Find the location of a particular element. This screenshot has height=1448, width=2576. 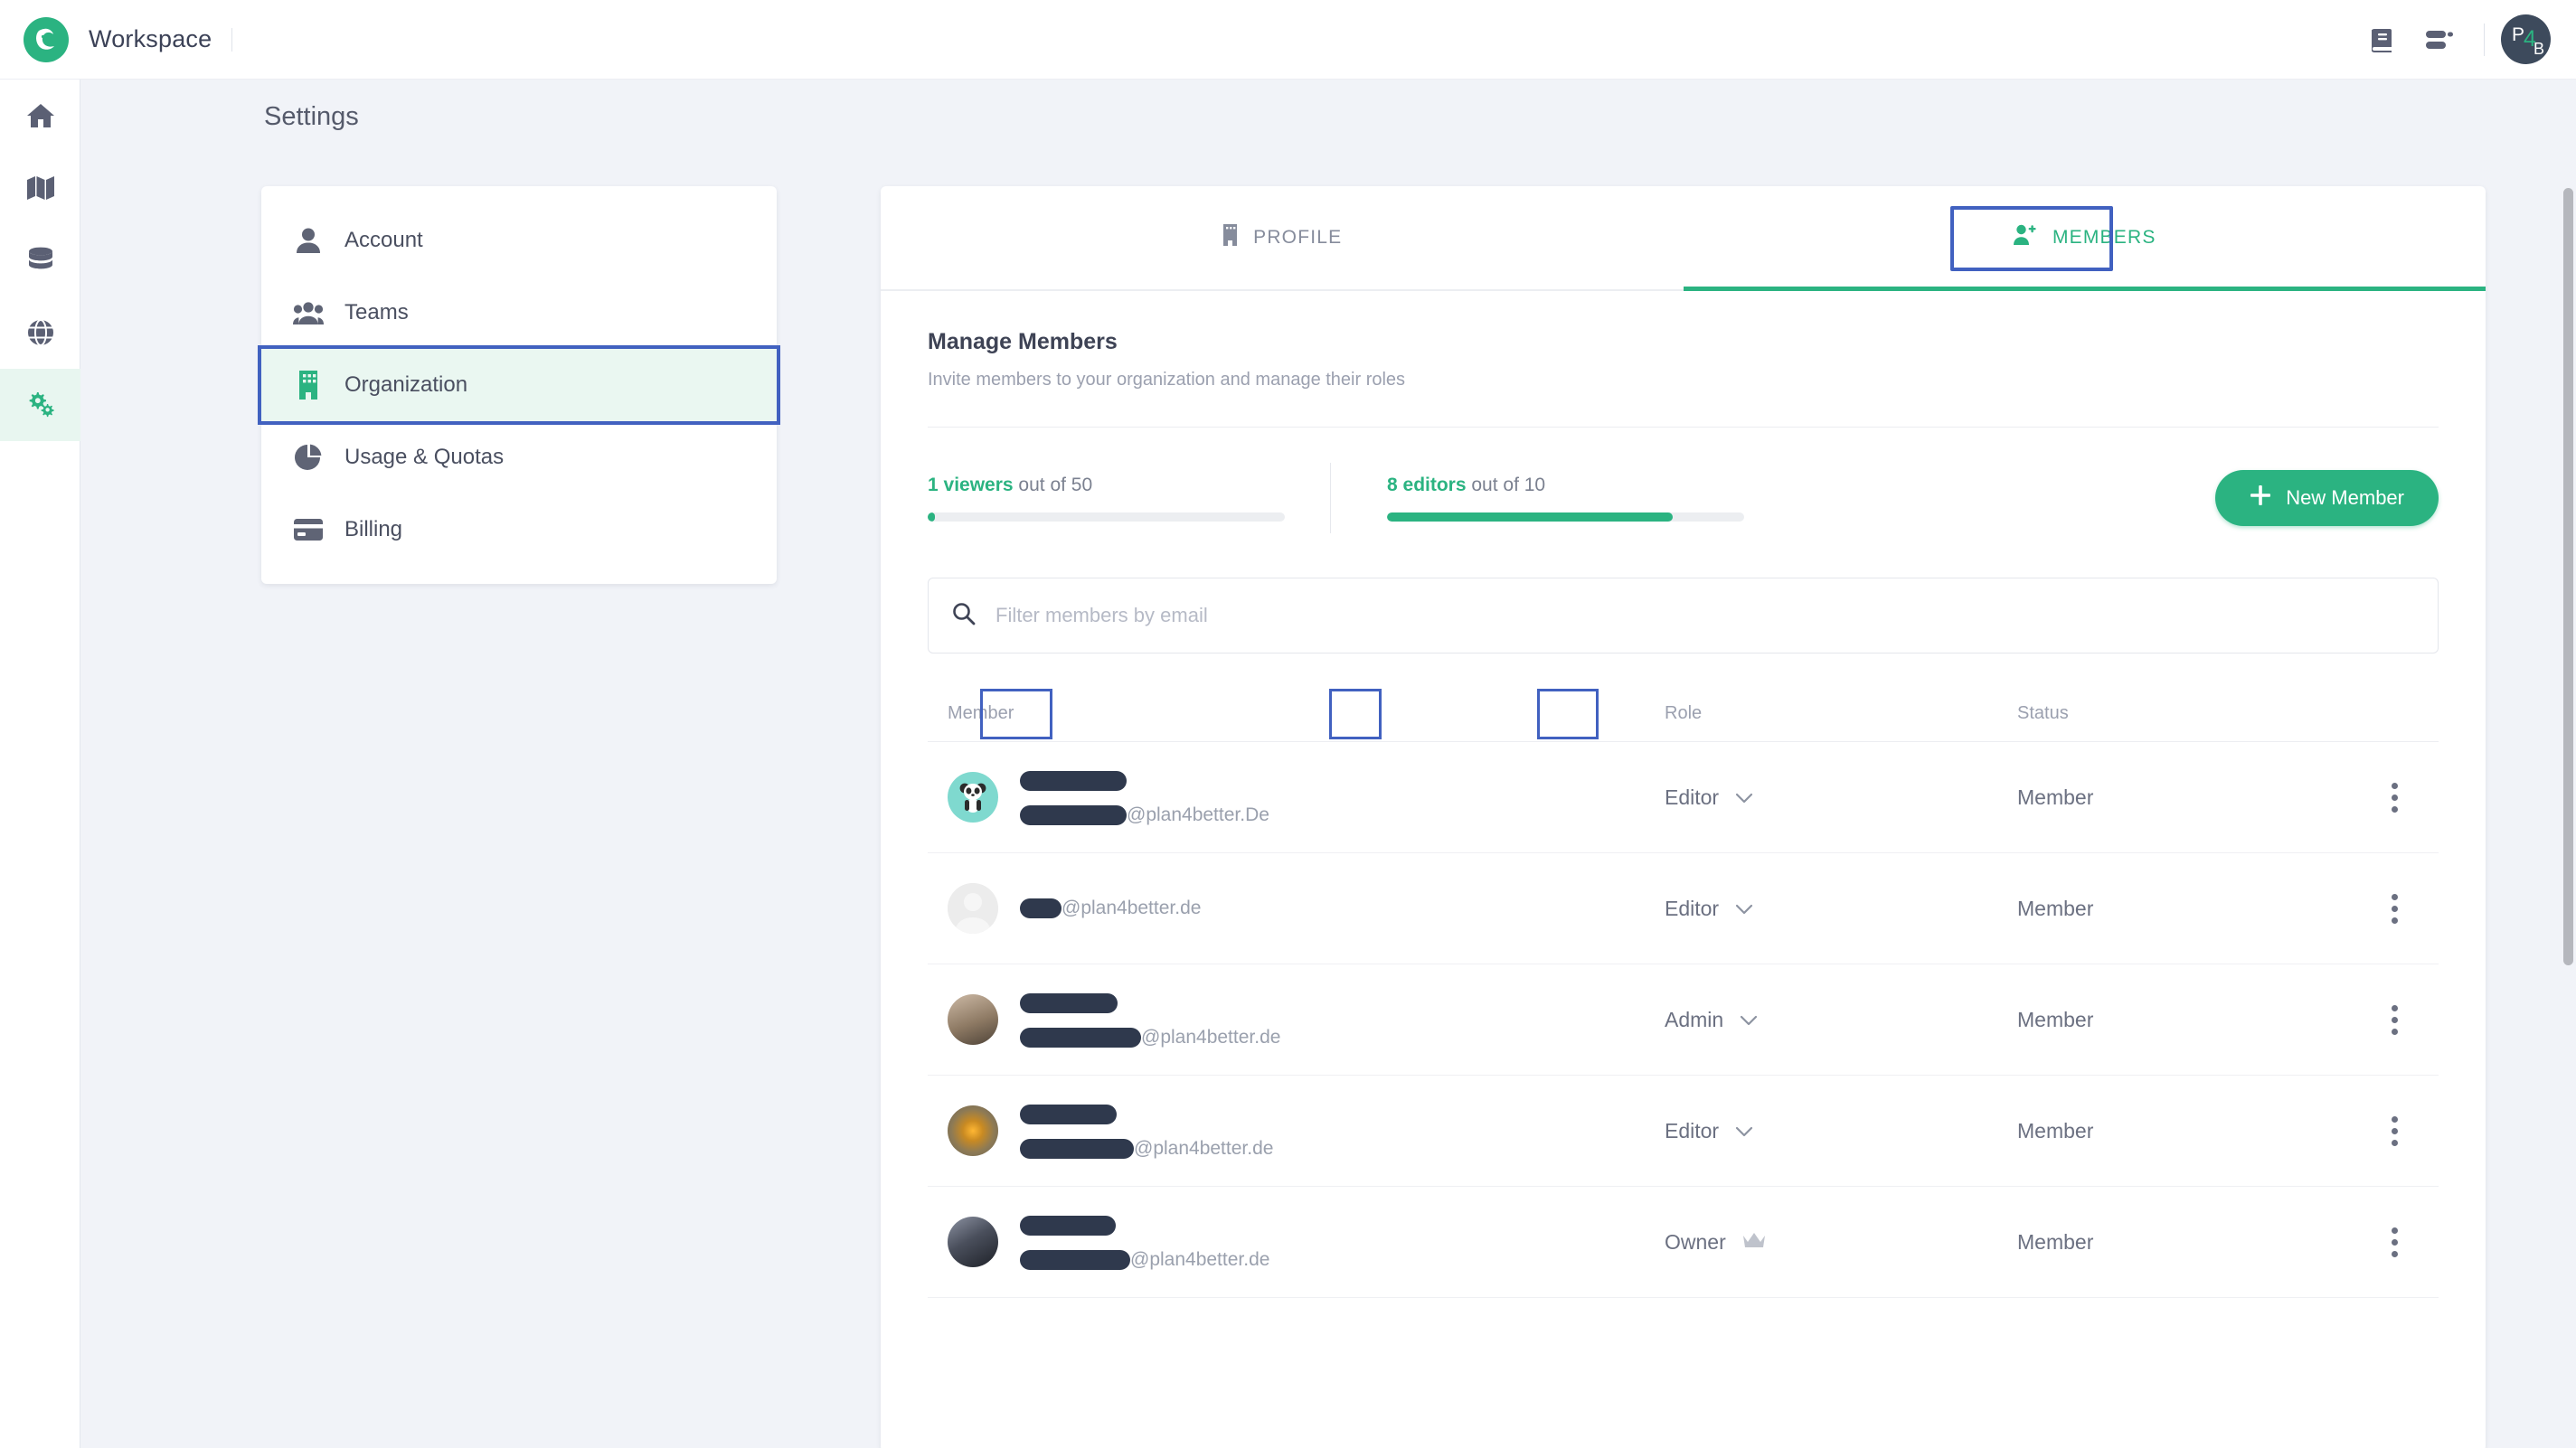

table-row: @plan4better.De Editor Member is located at coordinates (1683, 797).